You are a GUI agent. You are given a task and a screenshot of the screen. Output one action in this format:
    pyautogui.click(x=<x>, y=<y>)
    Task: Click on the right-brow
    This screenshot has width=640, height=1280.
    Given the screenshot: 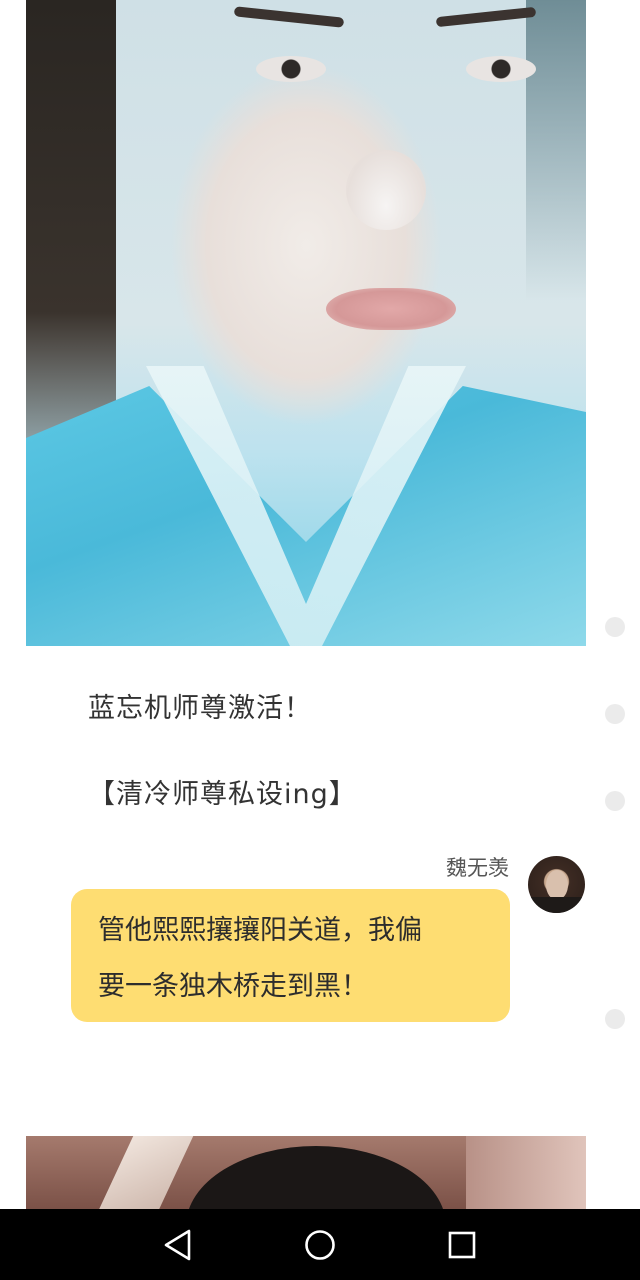 What is the action you would take?
    pyautogui.click(x=486, y=17)
    